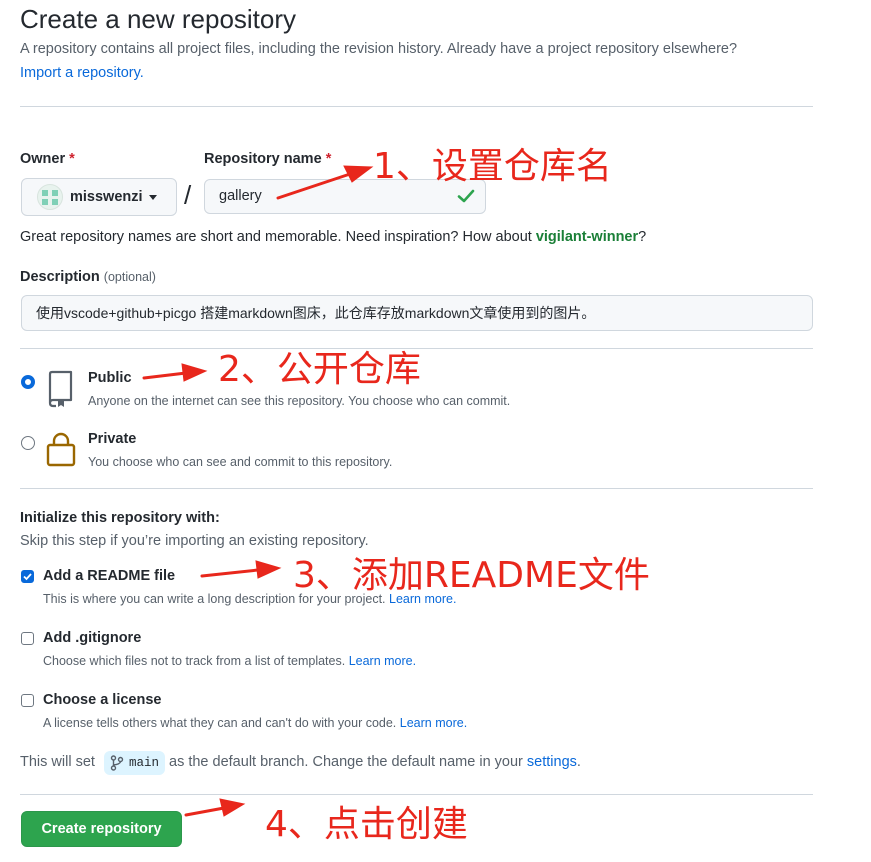 Image resolution: width=871 pixels, height=862 pixels. Describe the element at coordinates (492, 166) in the screenshot. I see `annotation-1: 1、设置仓库名` at that location.